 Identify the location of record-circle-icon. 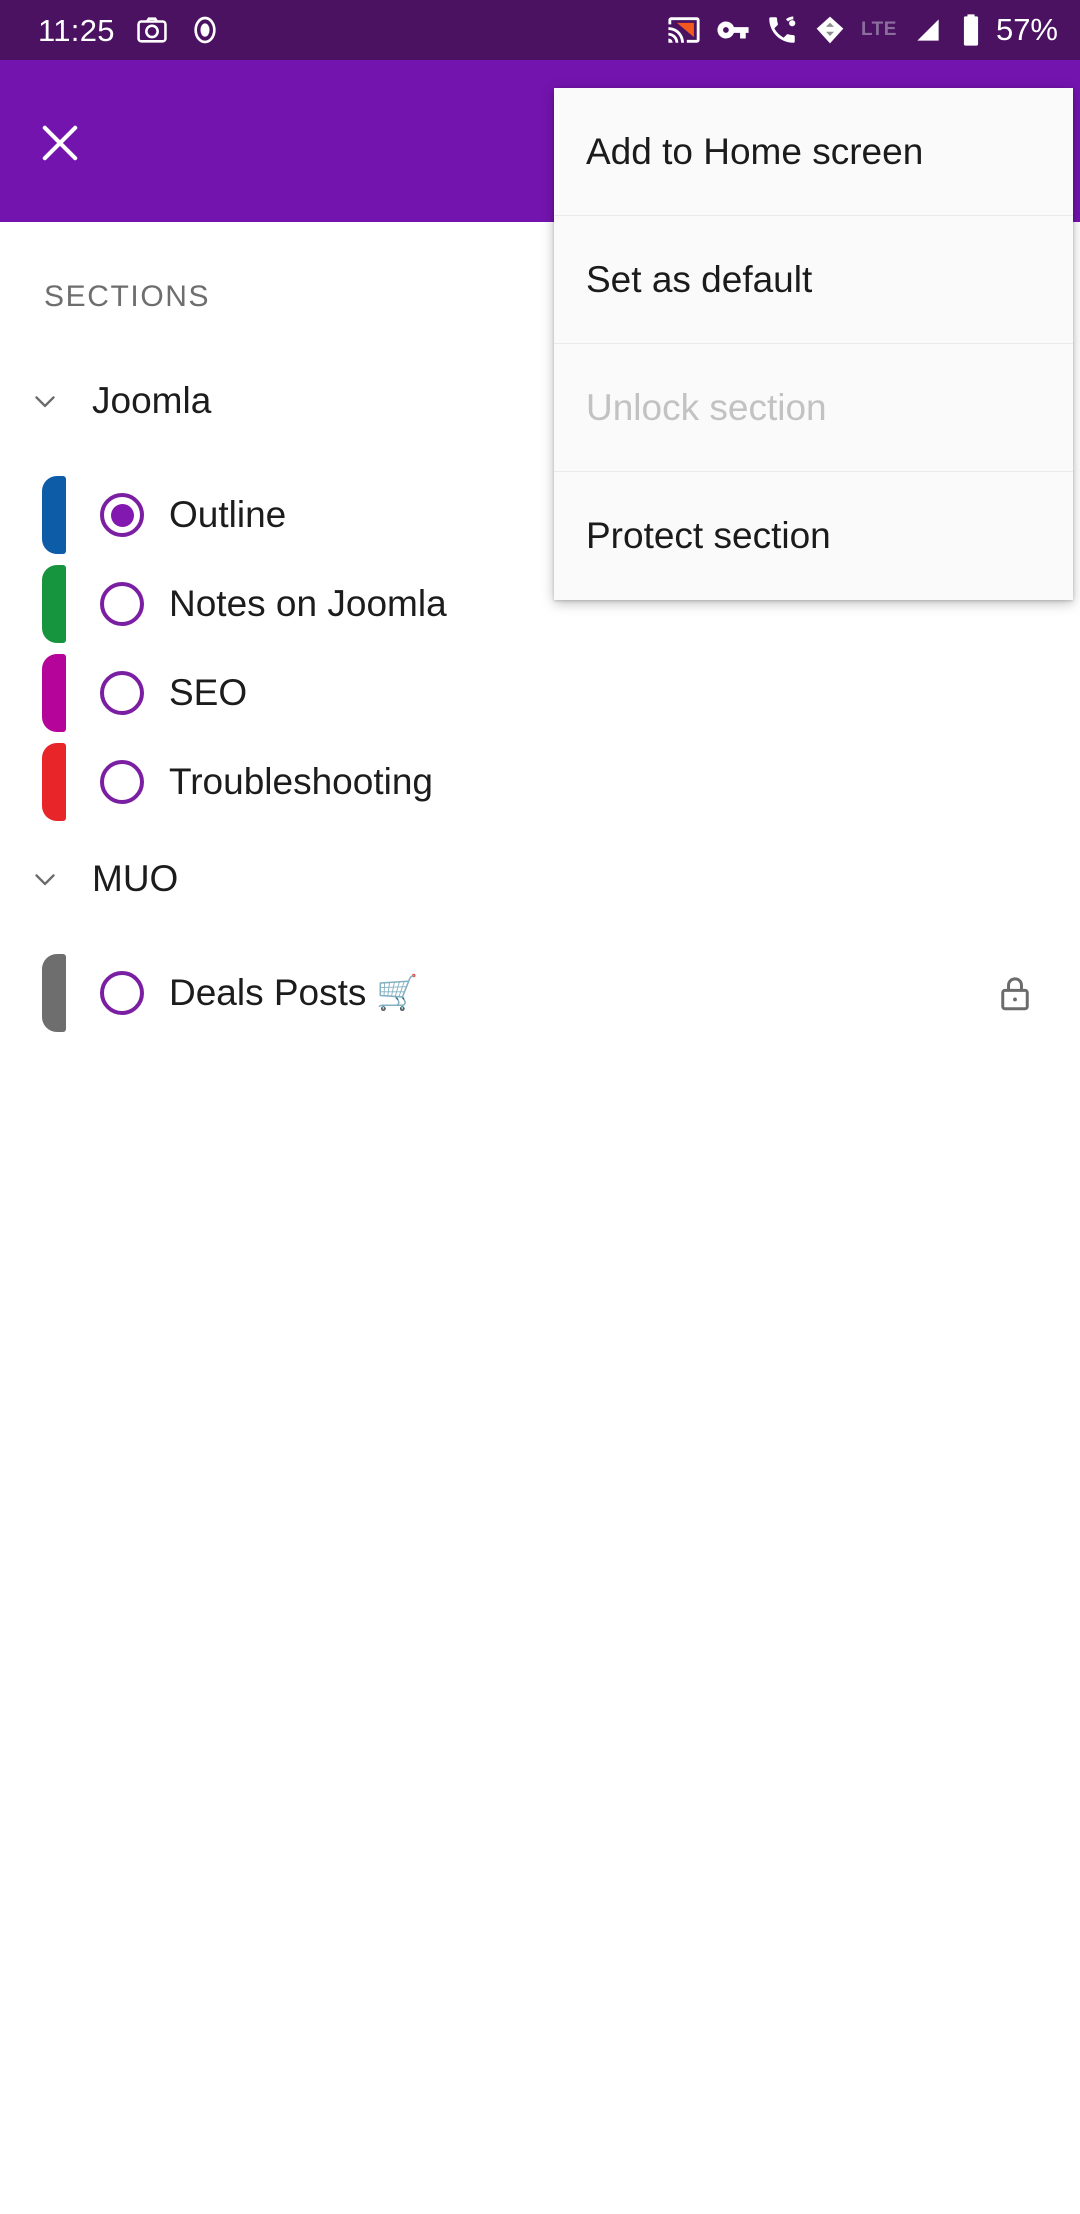
(205, 30).